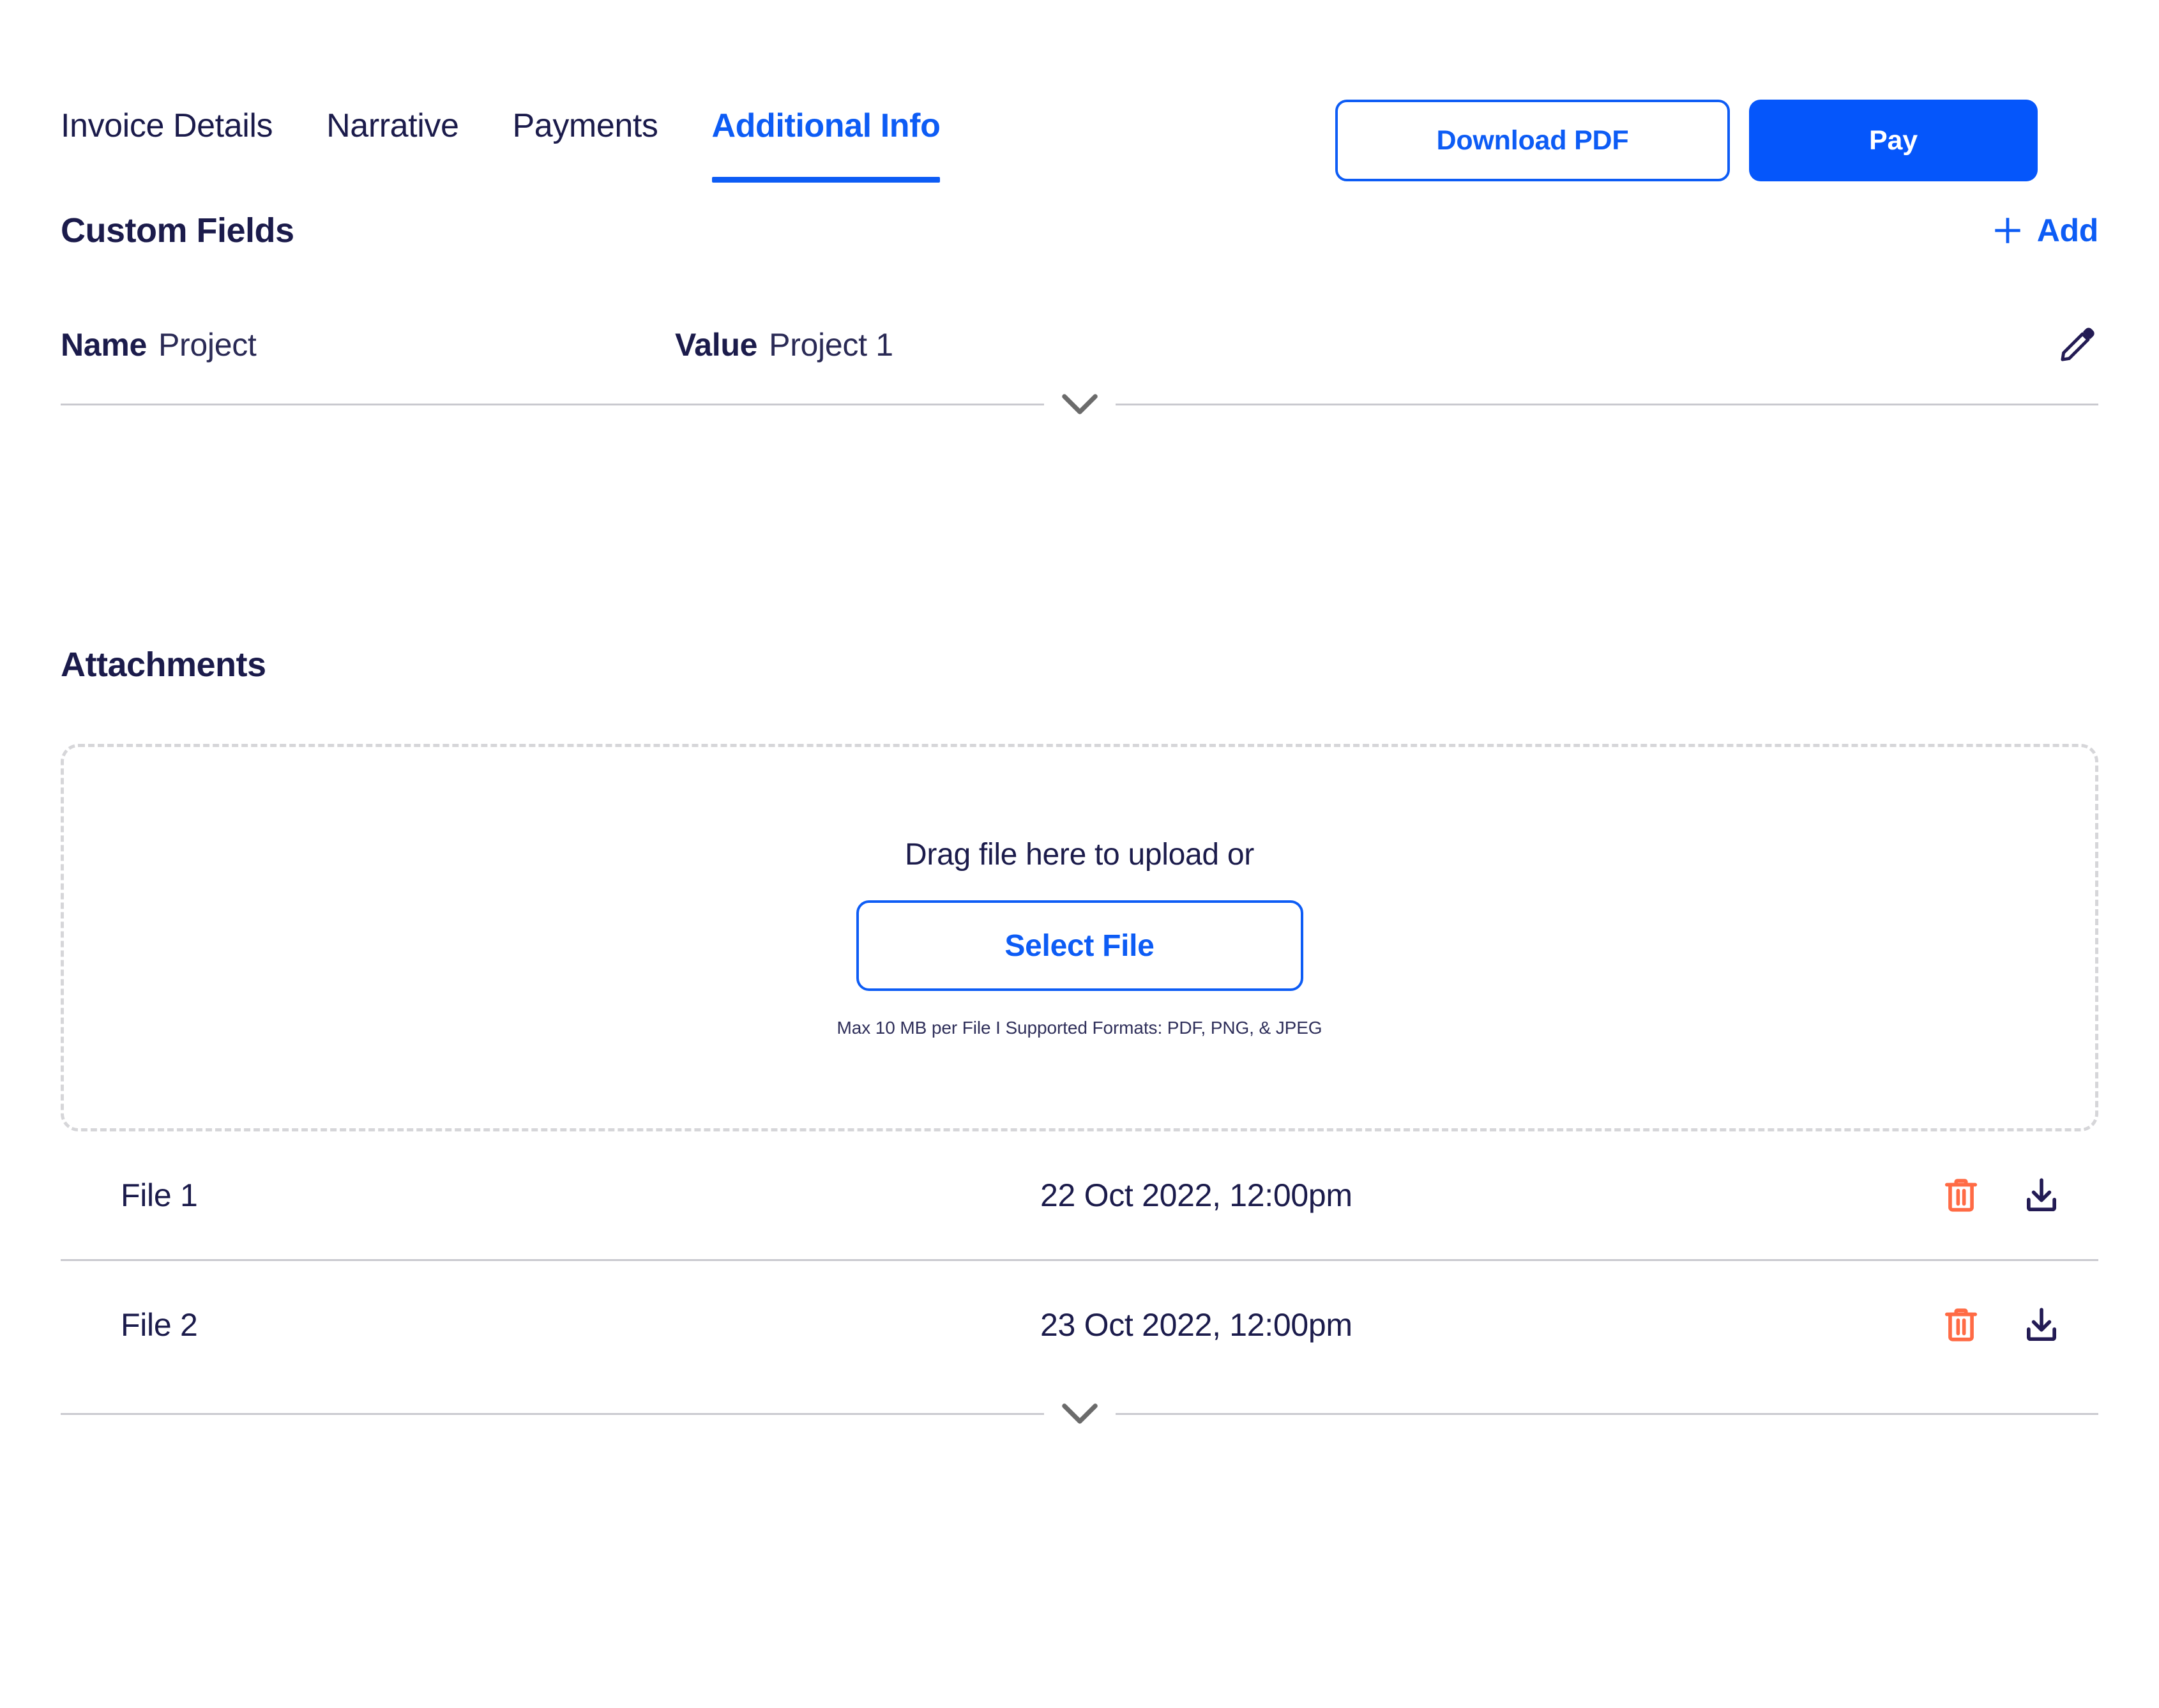  I want to click on active-tab-underline, so click(826, 179).